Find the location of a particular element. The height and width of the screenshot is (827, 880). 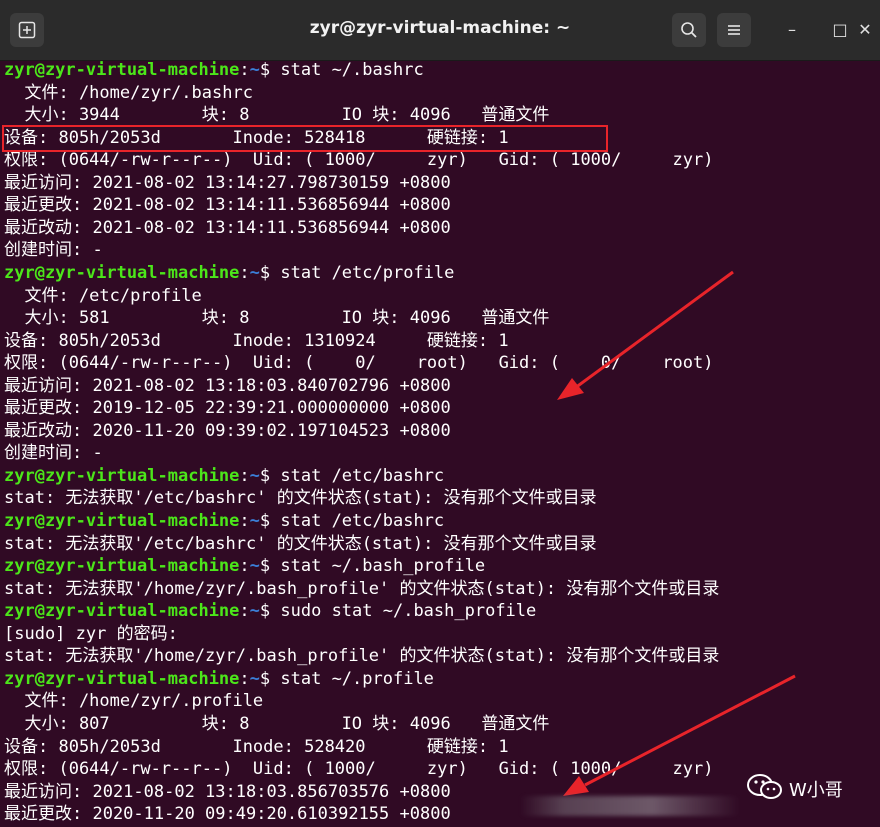

wechat-icon is located at coordinates (764, 786).